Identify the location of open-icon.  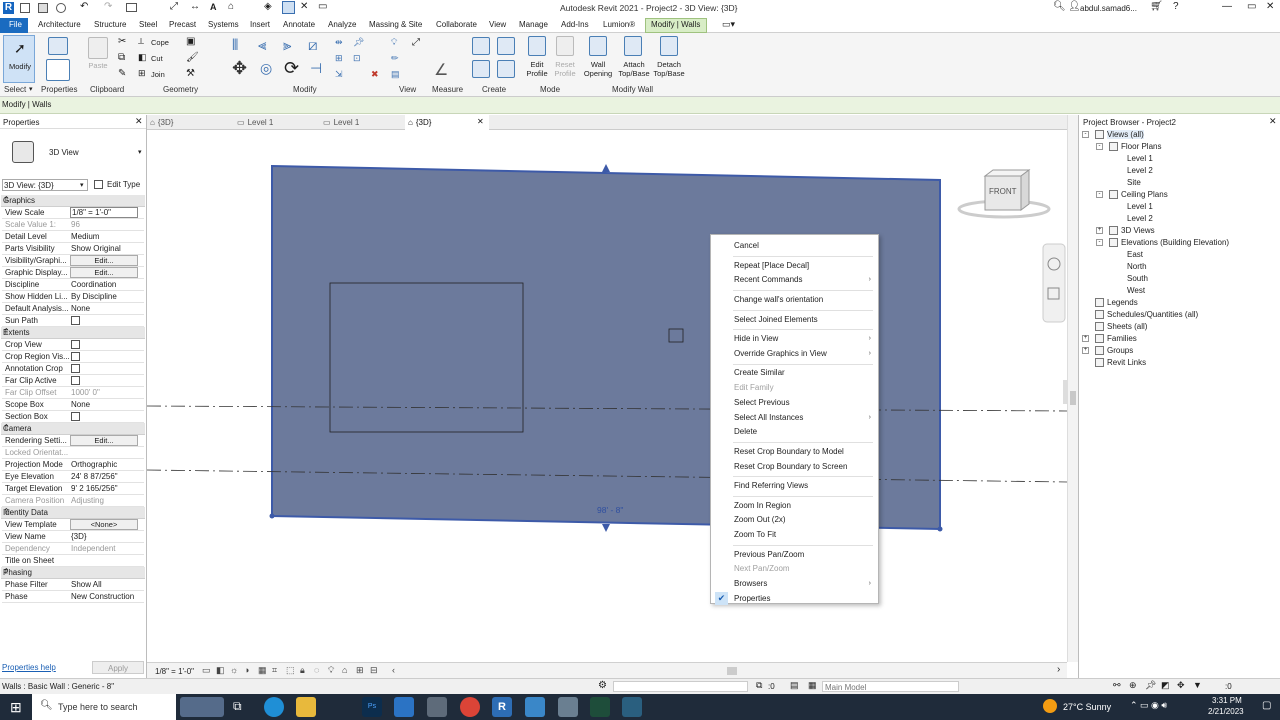
(25, 8).